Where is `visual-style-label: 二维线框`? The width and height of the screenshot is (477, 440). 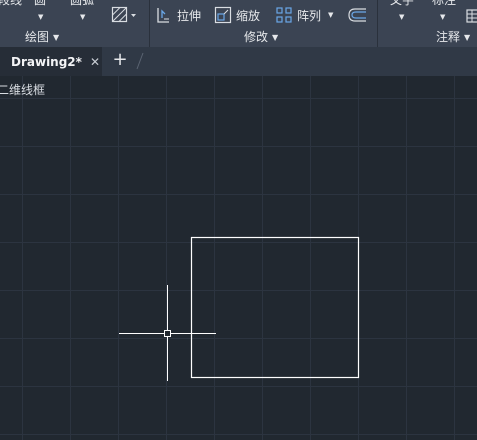 visual-style-label: 二维线框 is located at coordinates (22, 90).